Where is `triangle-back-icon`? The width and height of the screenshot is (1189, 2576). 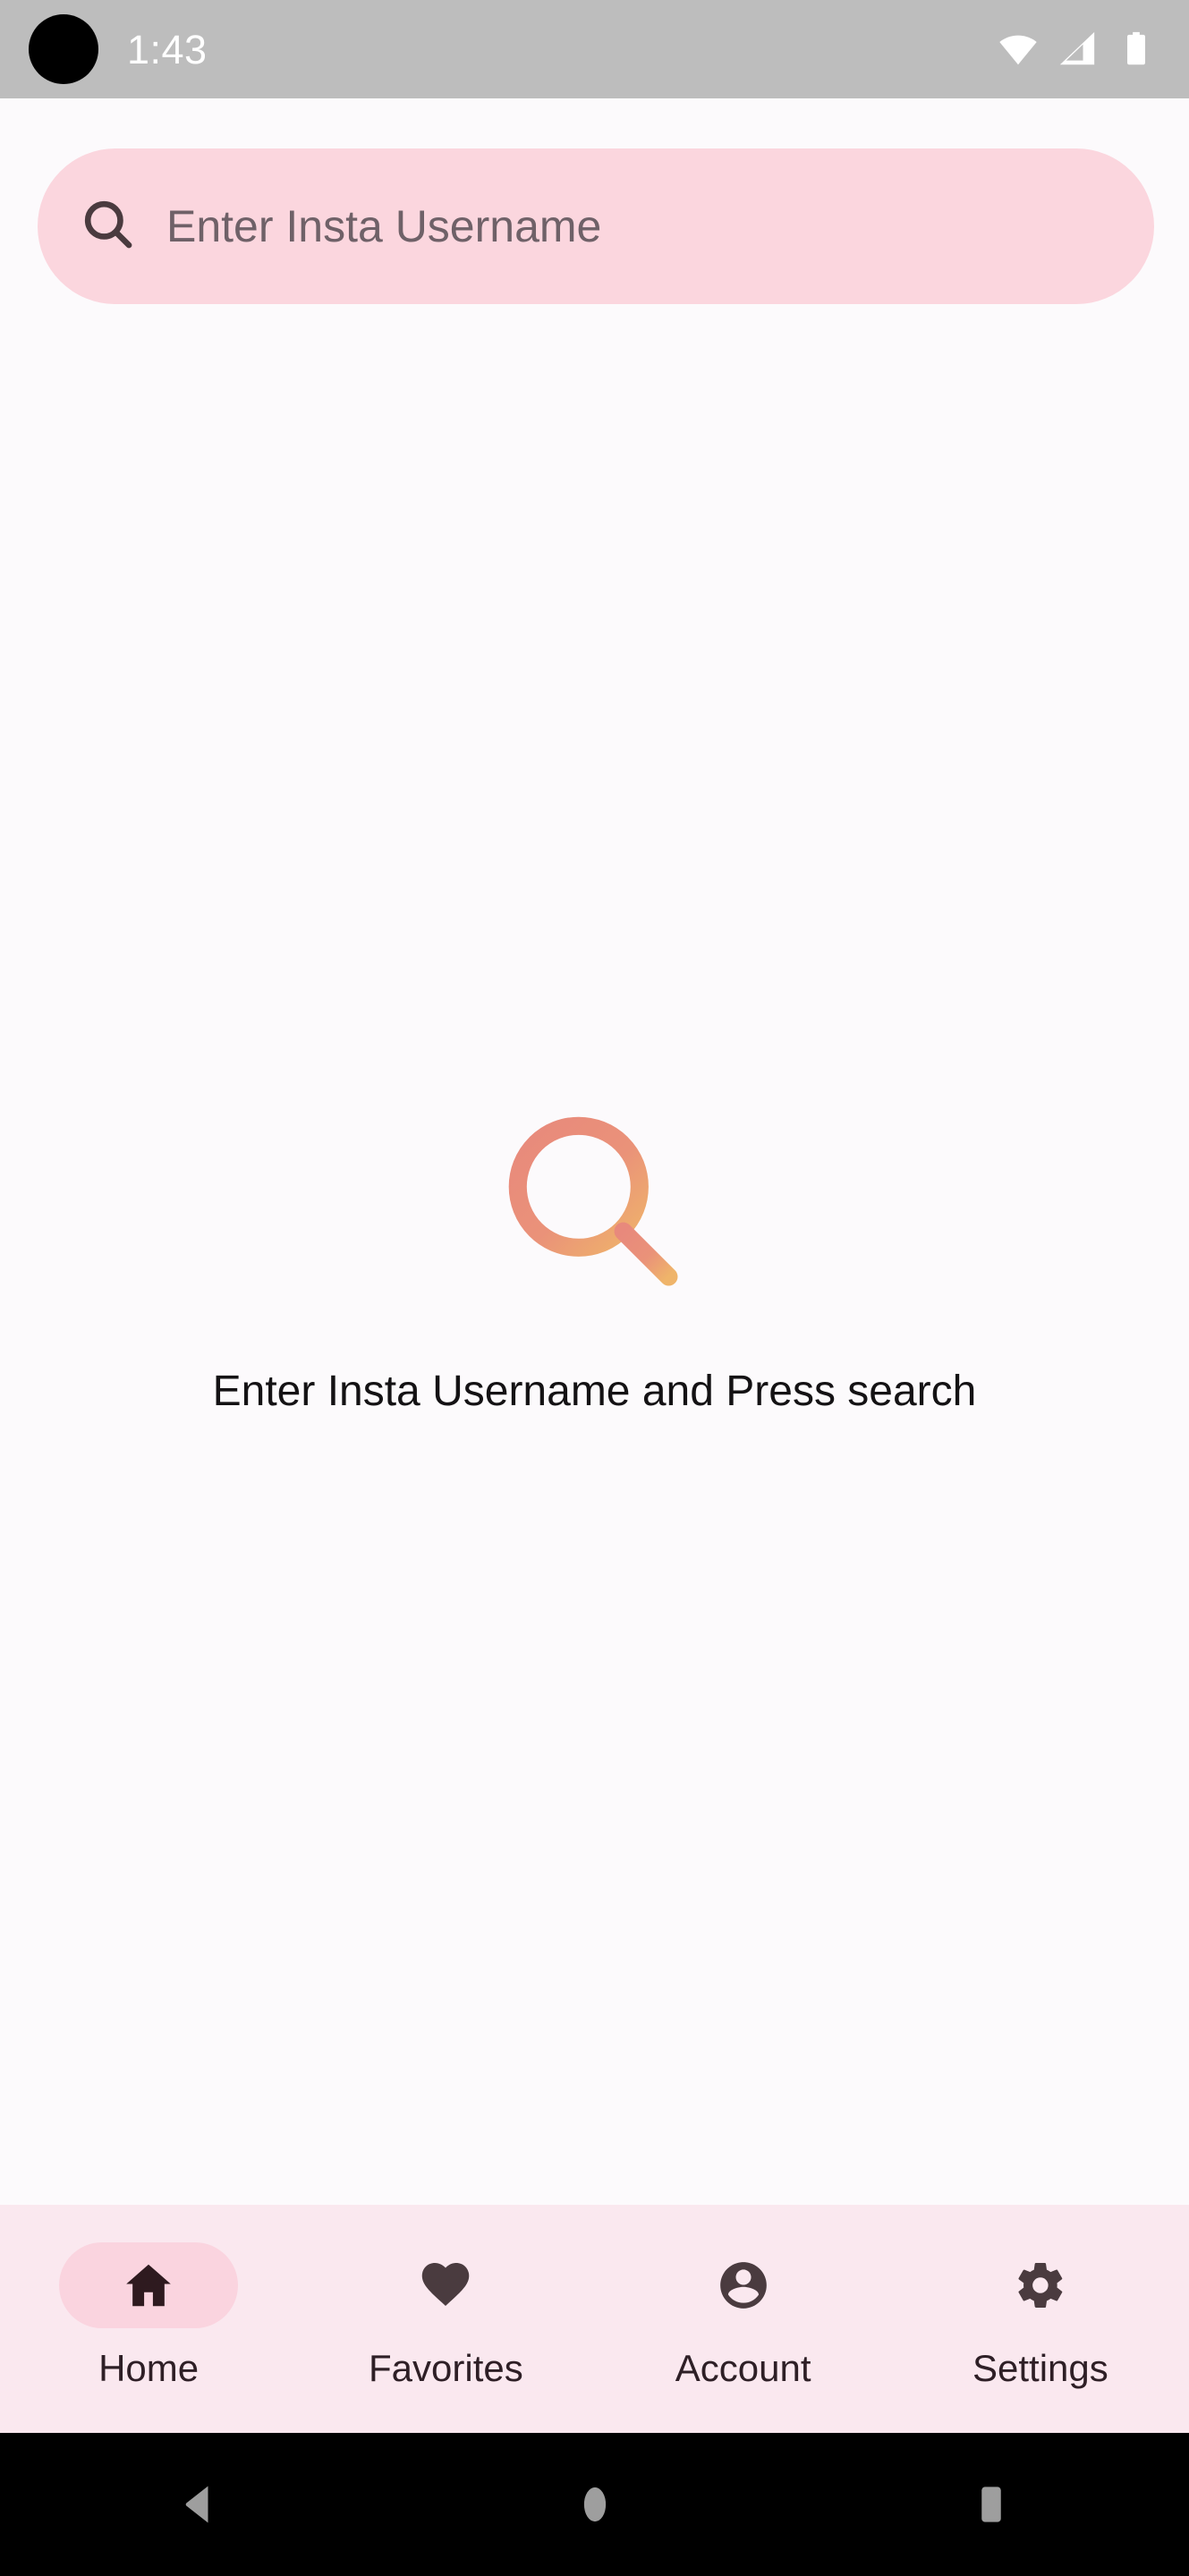 triangle-back-icon is located at coordinates (199, 2504).